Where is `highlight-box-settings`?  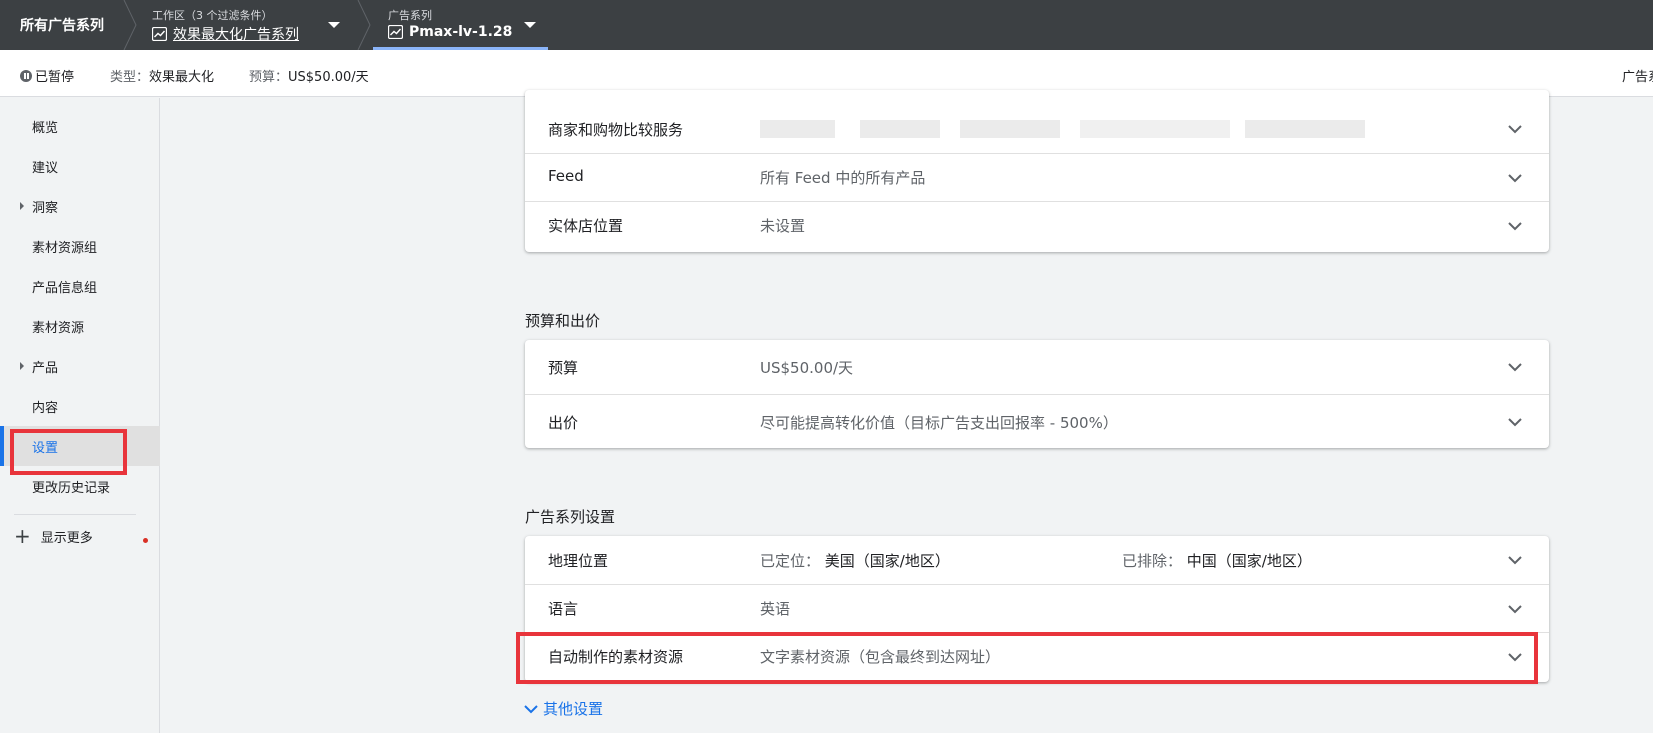 highlight-box-settings is located at coordinates (68, 452).